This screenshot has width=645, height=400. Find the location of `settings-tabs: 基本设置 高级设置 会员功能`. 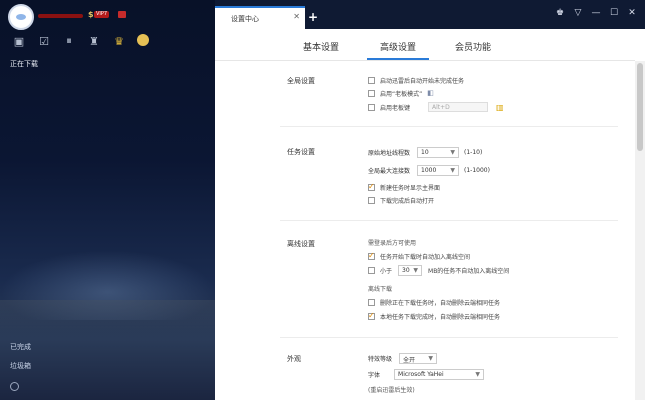

settings-tabs: 基本设置 高级设置 会员功能 is located at coordinates (425, 45).